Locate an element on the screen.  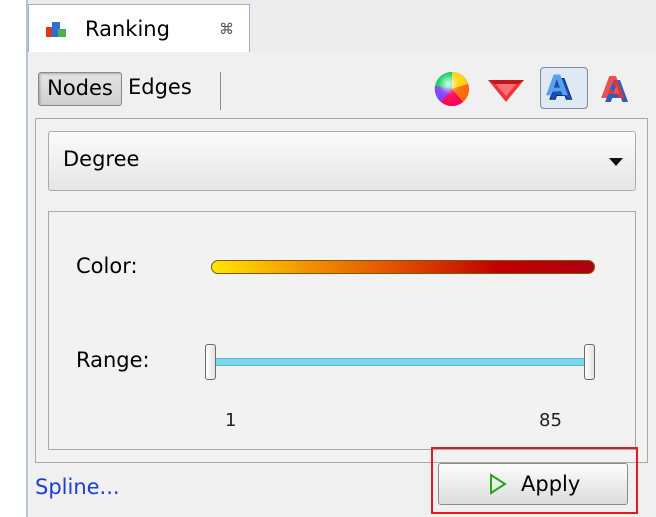
tab-label: Ranking is located at coordinates (127, 29).